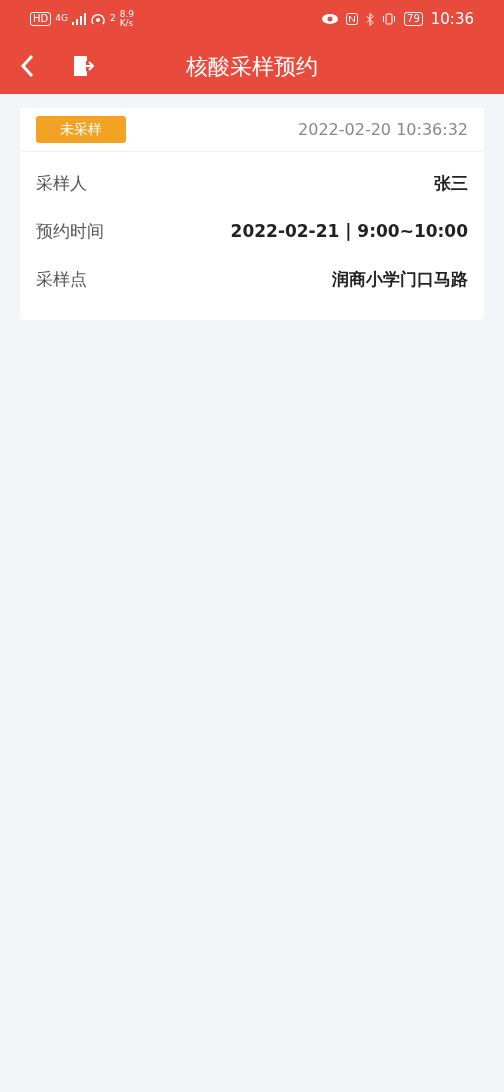  What do you see at coordinates (370, 19) in the screenshot?
I see `bluetooth-icon` at bounding box center [370, 19].